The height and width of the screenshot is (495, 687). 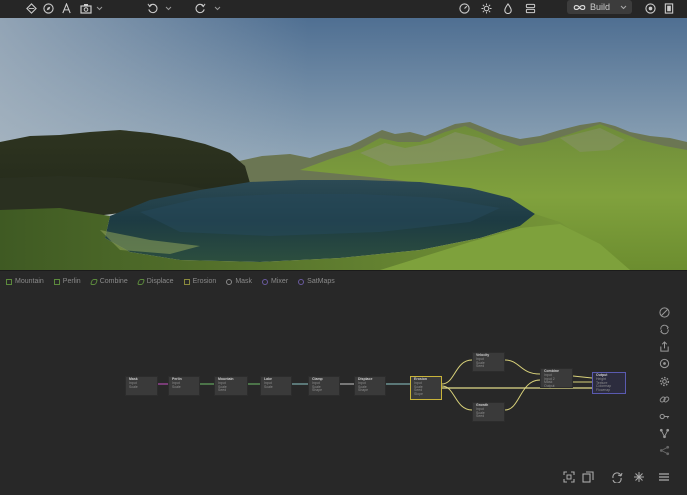 I want to click on graph-node: Clamp Input Scale Shape, so click(x=324, y=386).